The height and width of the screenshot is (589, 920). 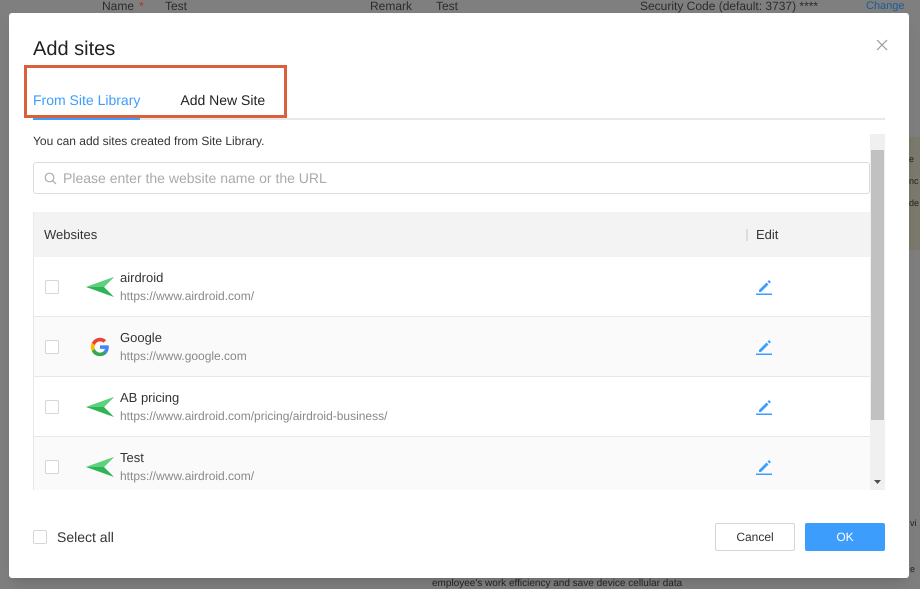 I want to click on table-row: Test https://www.airdroid.com/, so click(x=452, y=463).